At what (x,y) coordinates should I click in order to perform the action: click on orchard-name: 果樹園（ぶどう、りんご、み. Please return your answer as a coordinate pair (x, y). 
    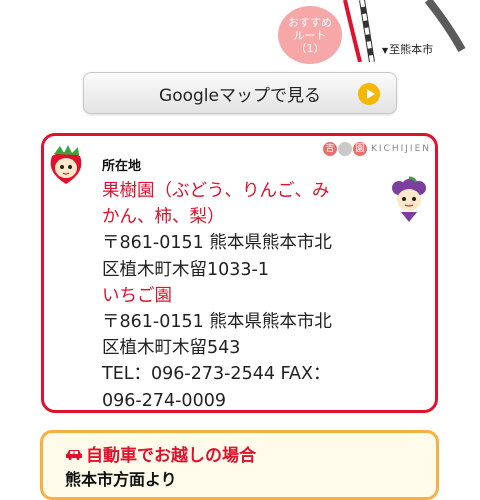
    Looking at the image, I should click on (216, 191).